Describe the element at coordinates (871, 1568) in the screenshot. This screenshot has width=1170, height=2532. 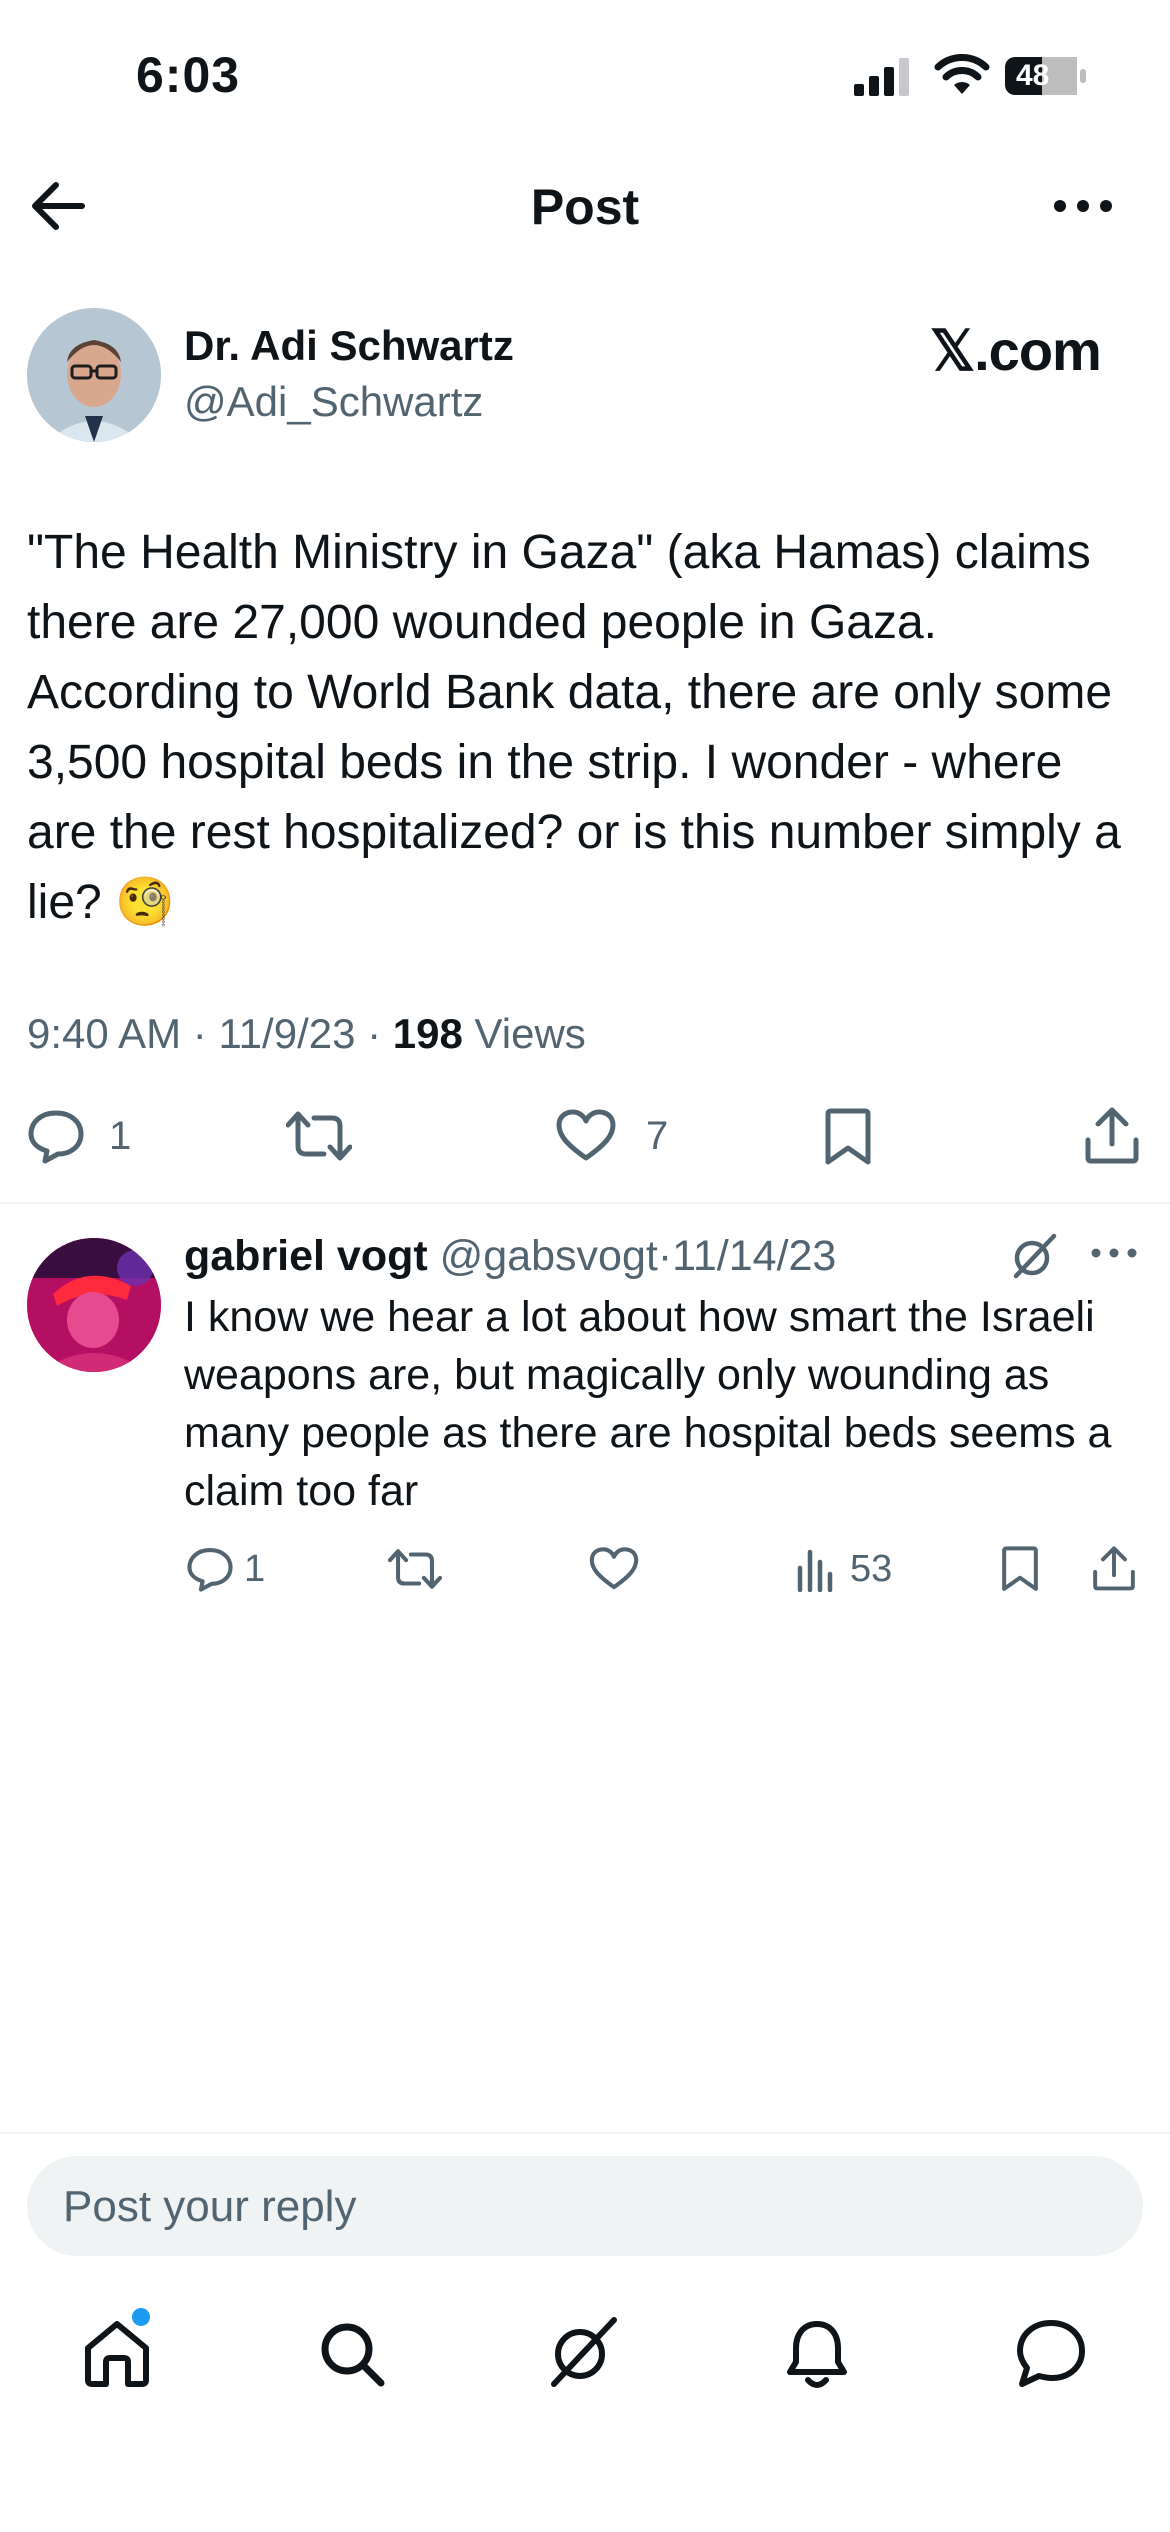
I see `reply-views-count: 53` at that location.